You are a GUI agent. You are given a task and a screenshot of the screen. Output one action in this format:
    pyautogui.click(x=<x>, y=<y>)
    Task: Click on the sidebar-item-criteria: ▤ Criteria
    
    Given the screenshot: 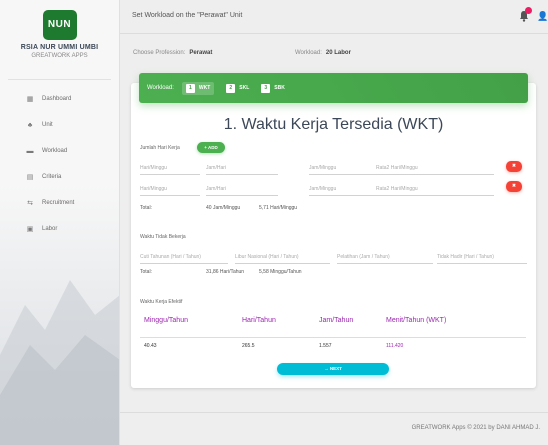 What is the action you would take?
    pyautogui.click(x=59, y=177)
    